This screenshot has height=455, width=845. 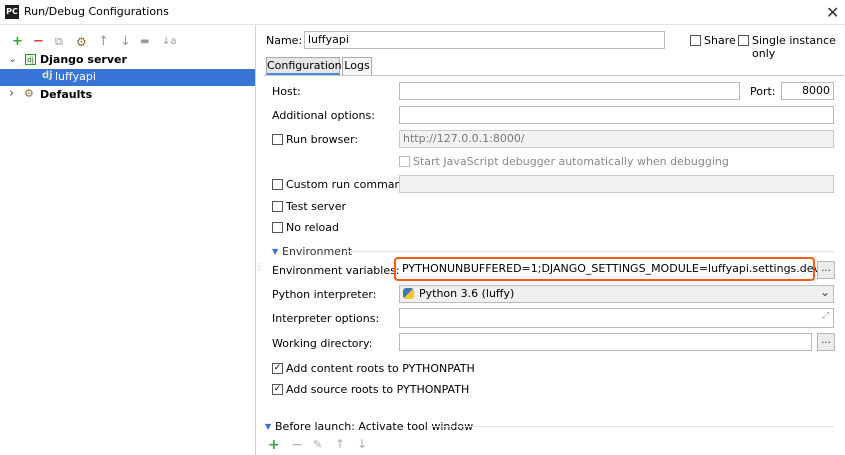 What do you see at coordinates (349, 184) in the screenshot?
I see `custom-run-label: Custom run command:` at bounding box center [349, 184].